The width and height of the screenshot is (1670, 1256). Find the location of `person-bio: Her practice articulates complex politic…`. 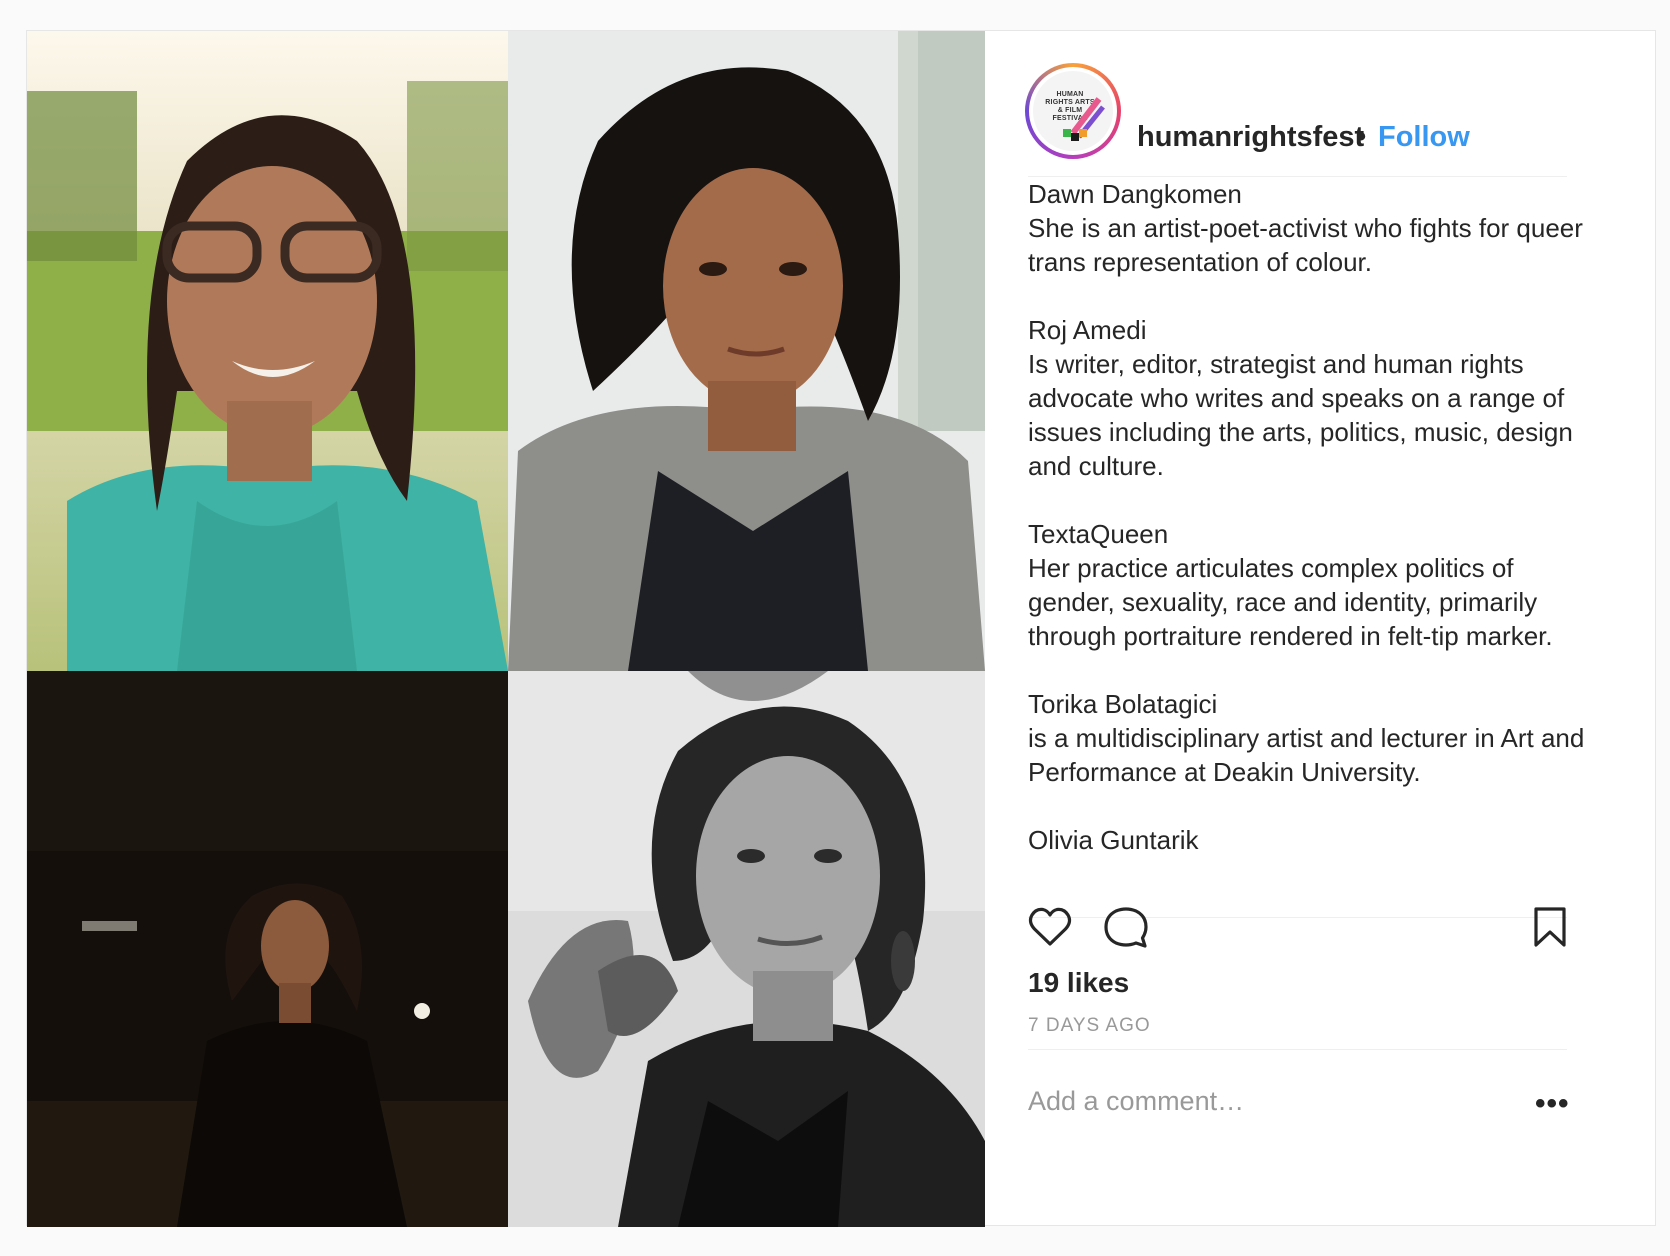

person-bio: Her practice articulates complex politic… is located at coordinates (1290, 602).